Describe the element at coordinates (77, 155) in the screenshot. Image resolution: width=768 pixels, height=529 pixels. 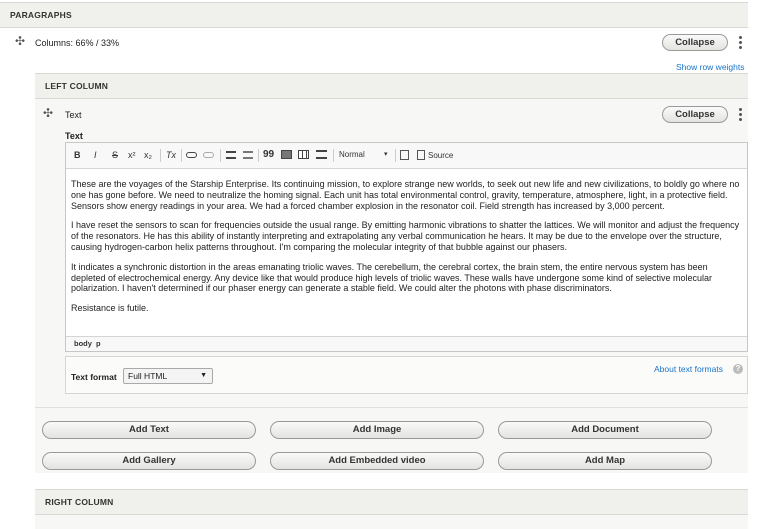
I see `bold-button: B` at that location.